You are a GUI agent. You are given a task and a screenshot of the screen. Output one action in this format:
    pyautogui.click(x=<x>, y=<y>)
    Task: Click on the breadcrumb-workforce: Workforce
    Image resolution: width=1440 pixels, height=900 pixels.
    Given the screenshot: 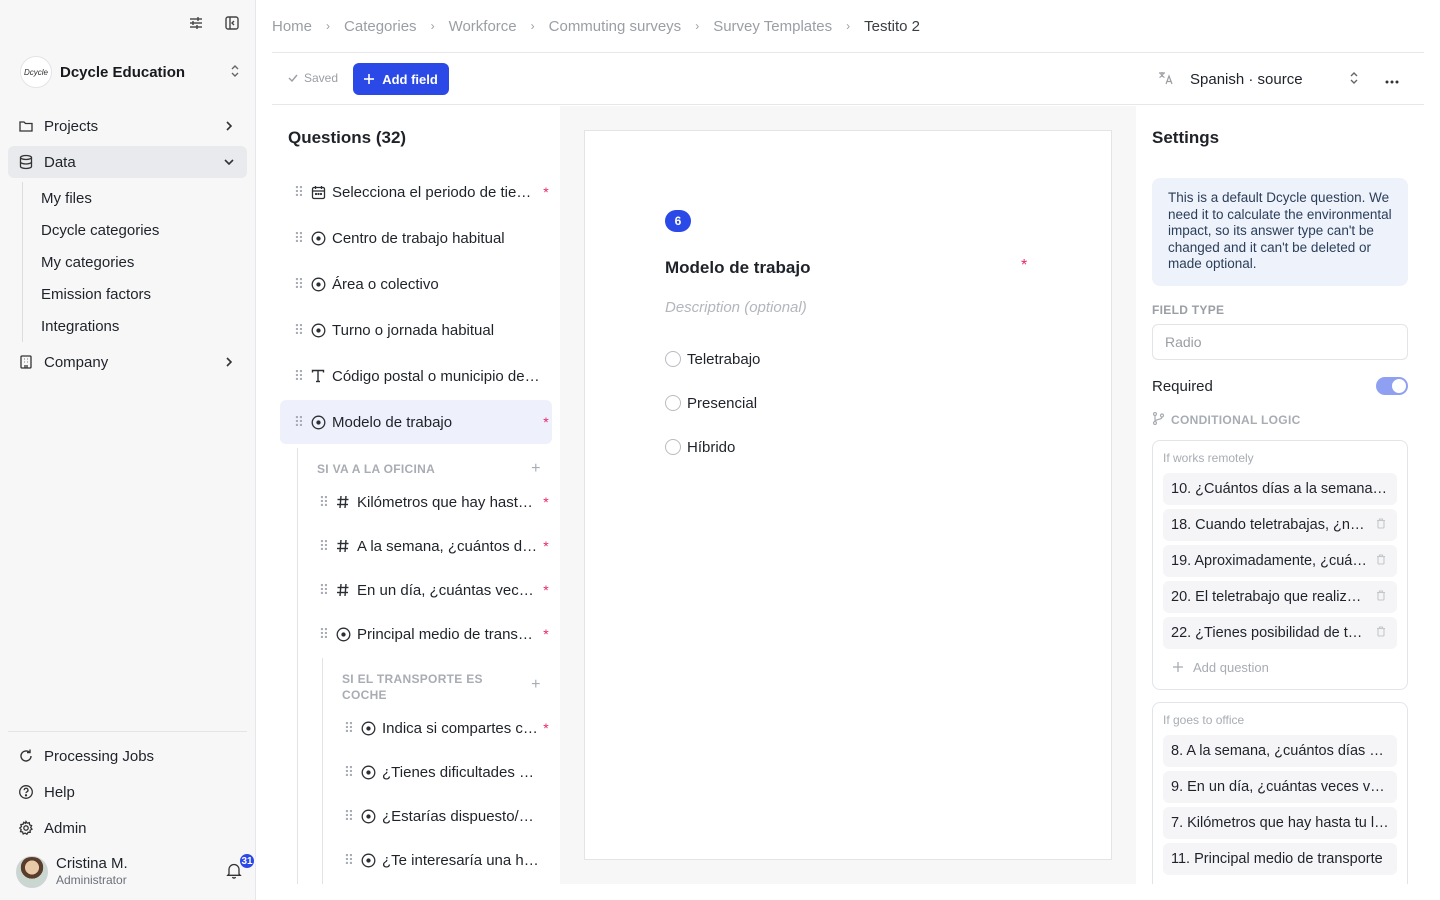 What is the action you would take?
    pyautogui.click(x=483, y=26)
    